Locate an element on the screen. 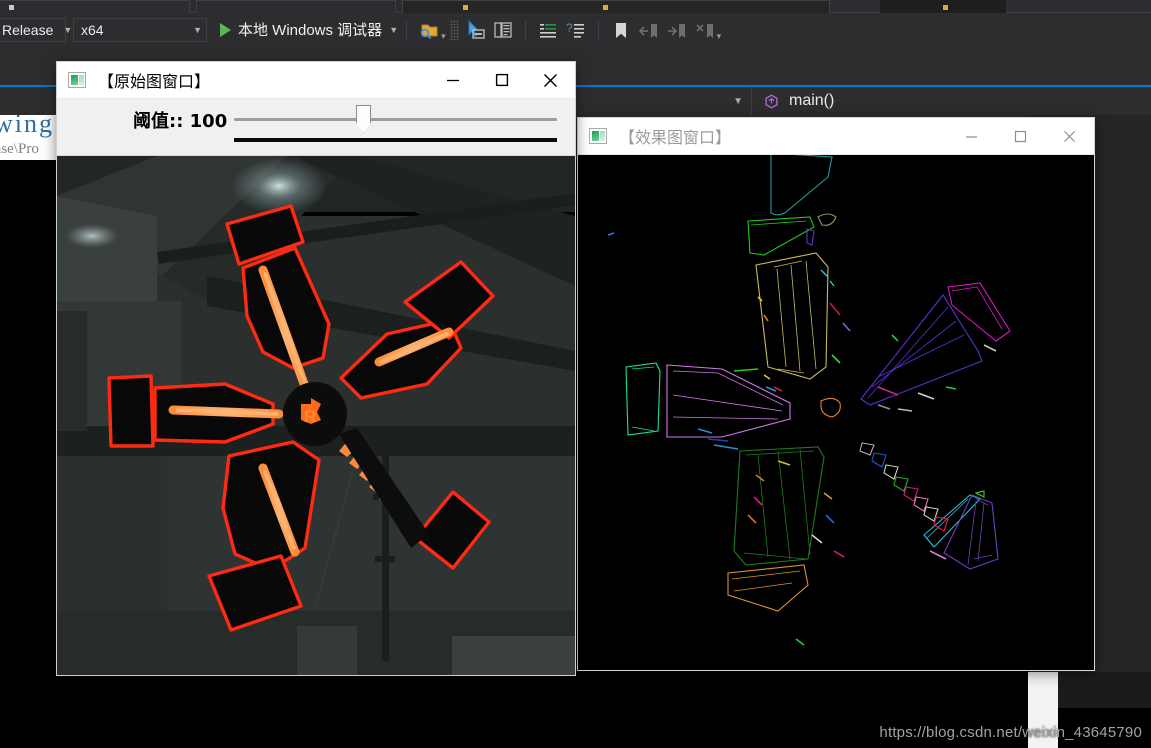 The width and height of the screenshot is (1151, 748). toolbar-drag-handle is located at coordinates (454, 29).